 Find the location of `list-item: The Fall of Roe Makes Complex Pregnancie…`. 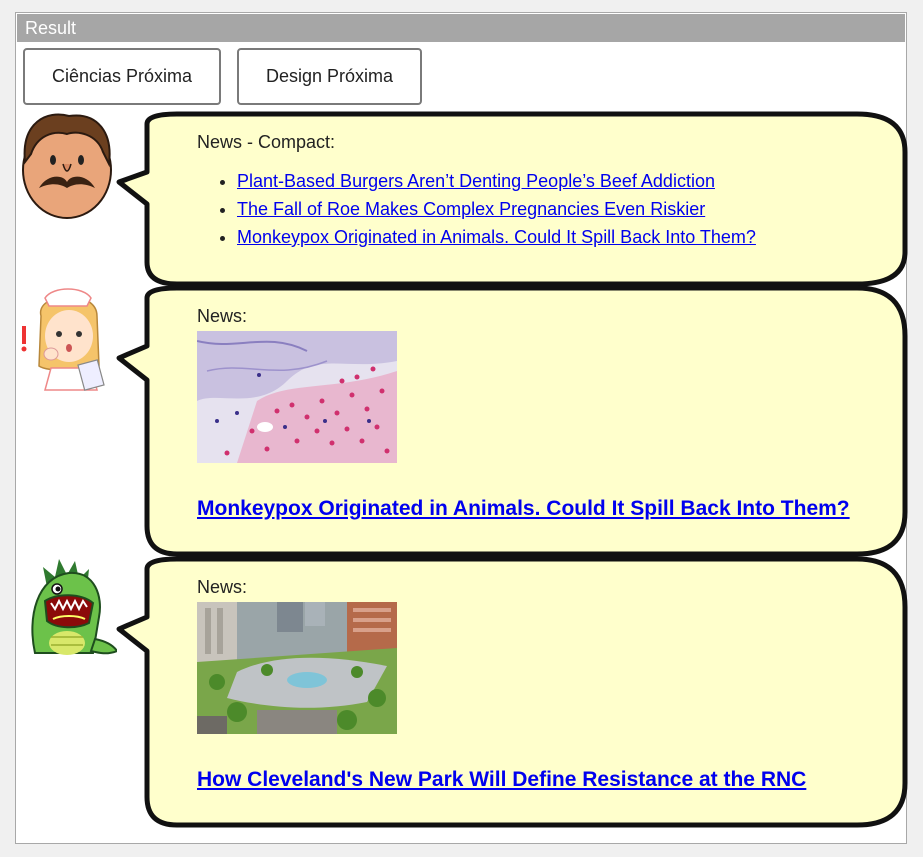

list-item: The Fall of Roe Makes Complex Pregnancie… is located at coordinates (557, 209).